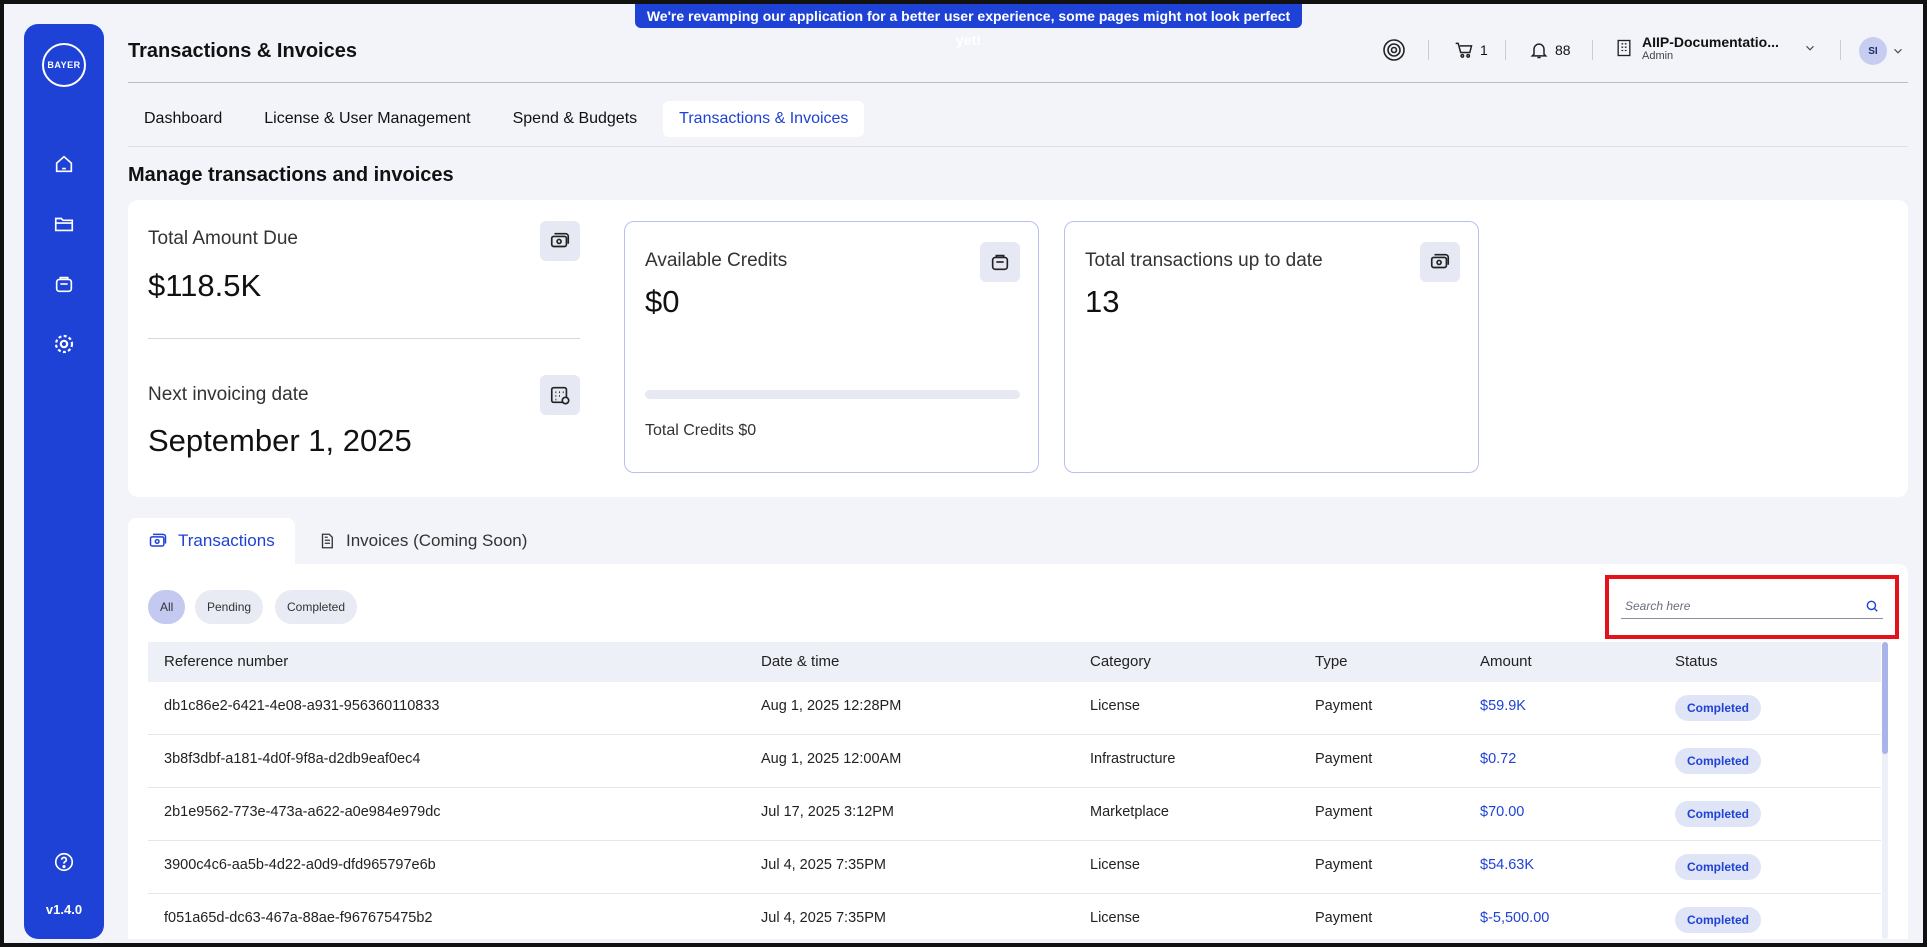  Describe the element at coordinates (64, 909) in the screenshot. I see `app-version: v1.4.0` at that location.